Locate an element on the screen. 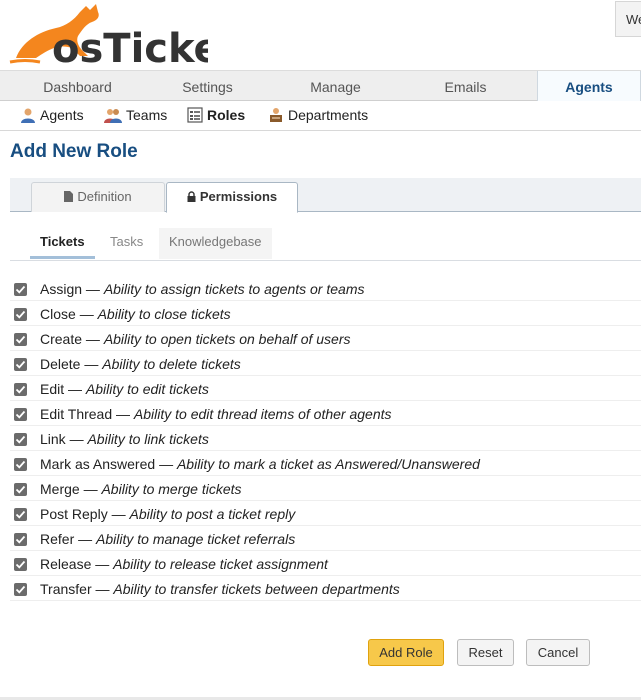  permission-name: Link is located at coordinates (53, 439).